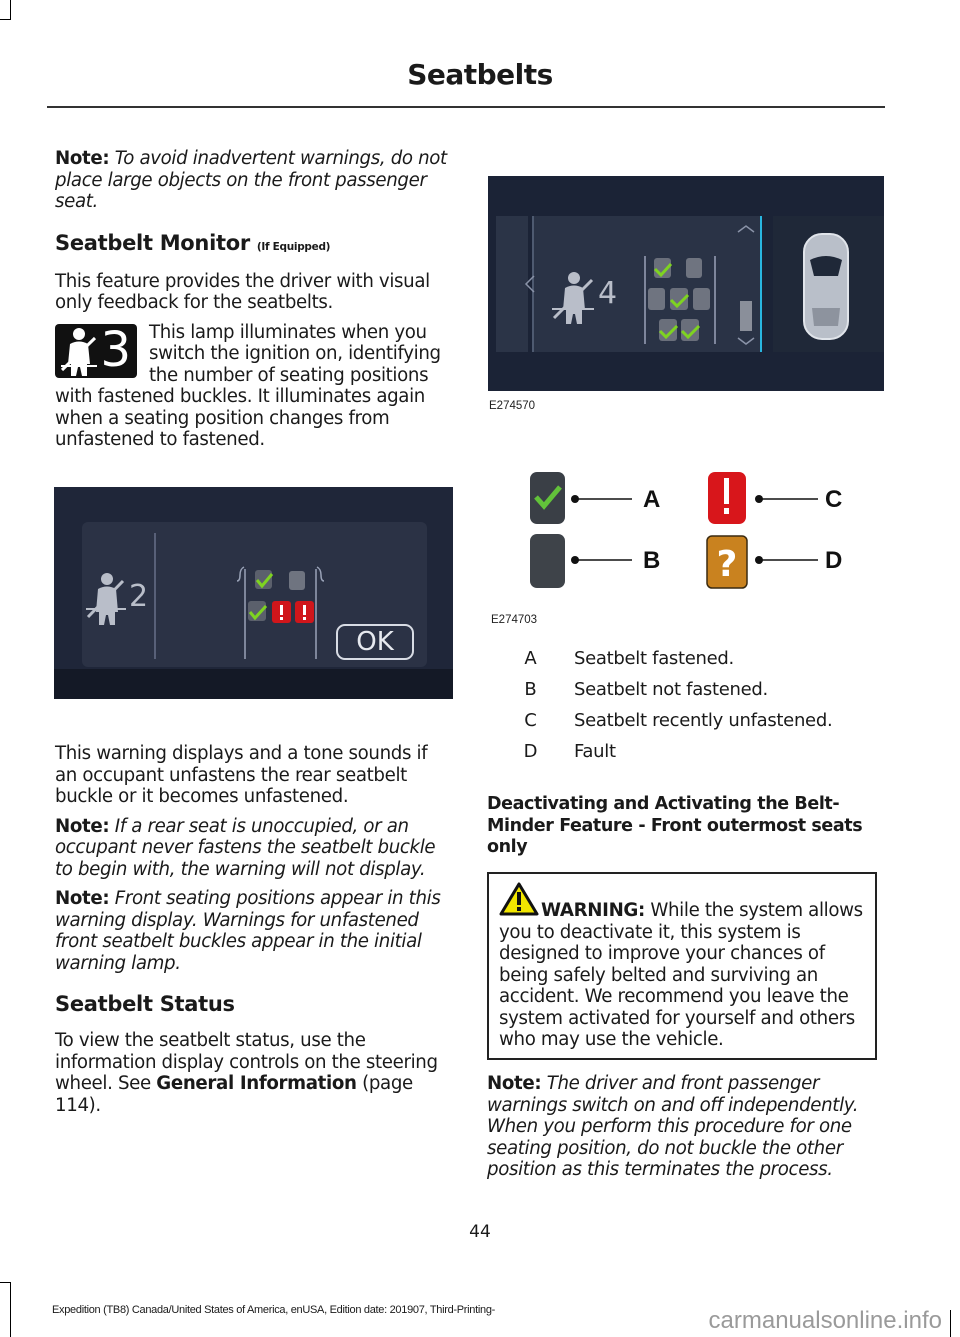 This screenshot has width=960, height=1337. I want to click on section-heading-seatbelt-status: Seatbelt Status, so click(145, 1004).